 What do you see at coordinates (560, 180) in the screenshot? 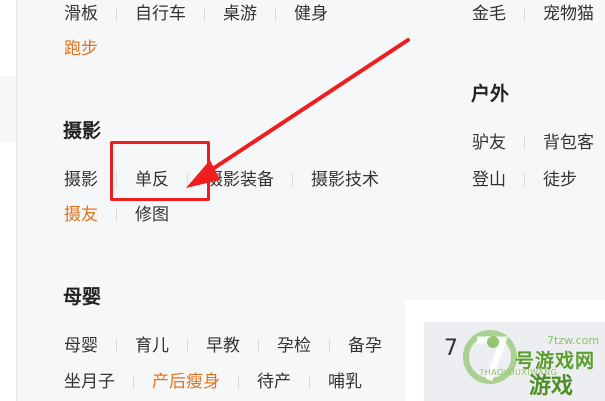
I see `tag-hiking: 徒步` at bounding box center [560, 180].